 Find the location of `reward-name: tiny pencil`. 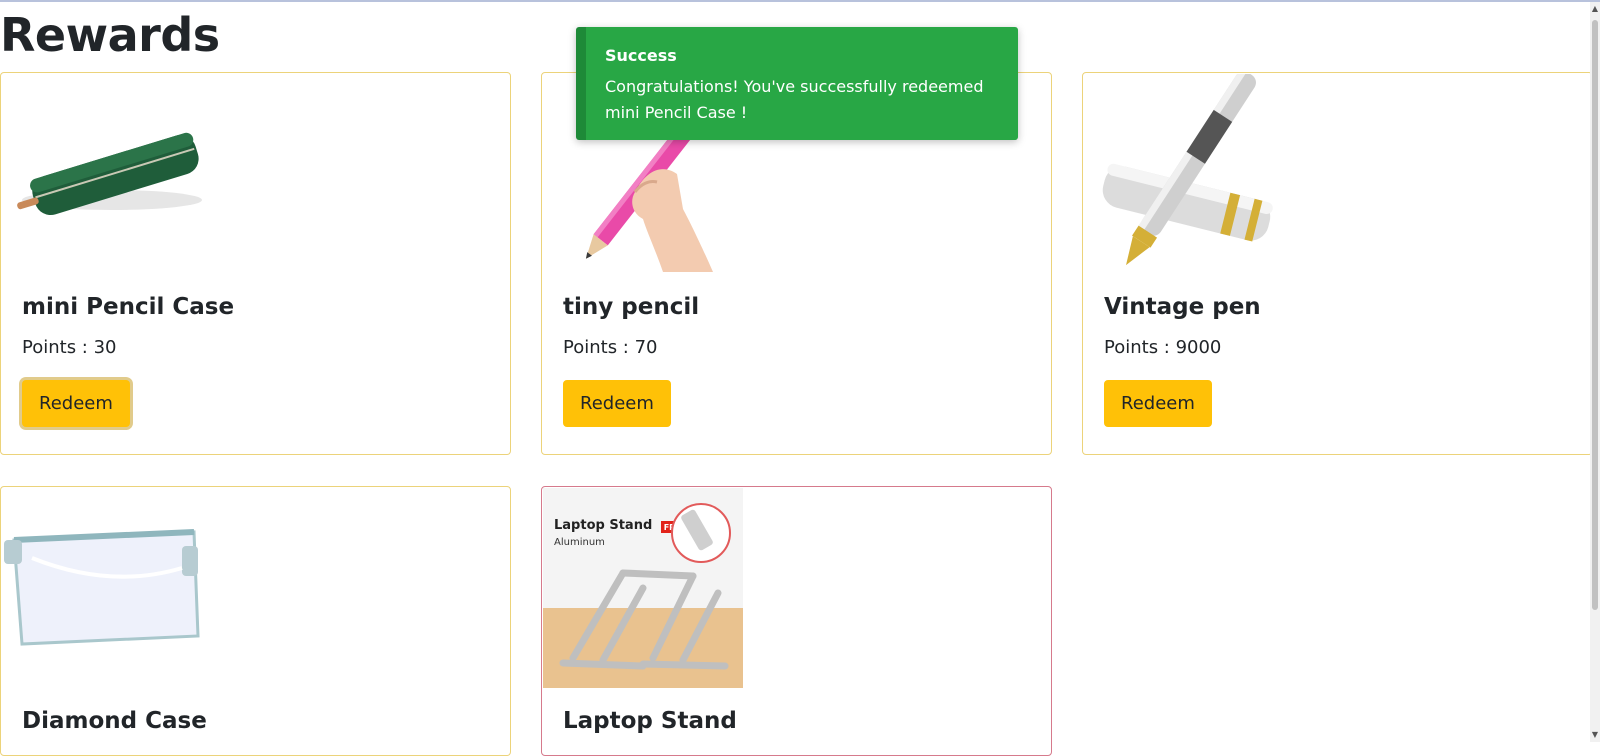

reward-name: tiny pencil is located at coordinates (631, 307).